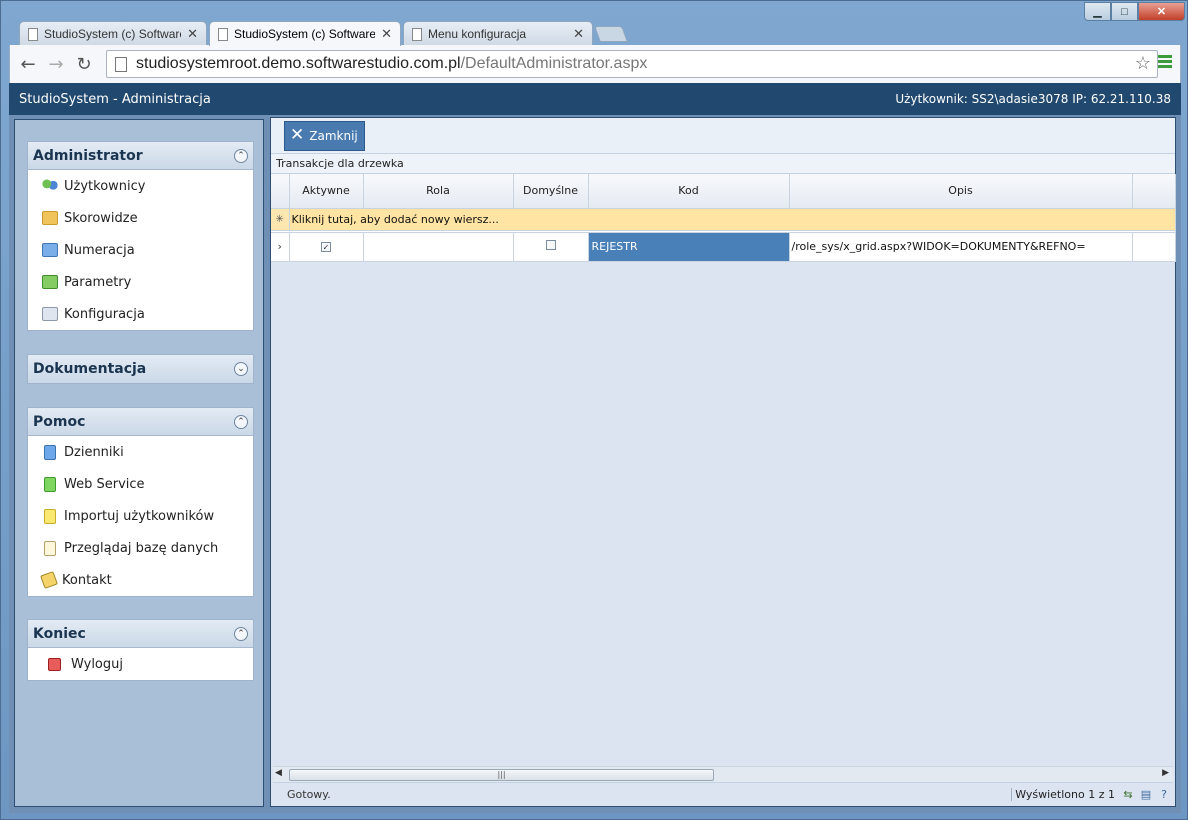 The image size is (1188, 820). I want to click on sidebar-item-kontakt: Kontakt, so click(140, 580).